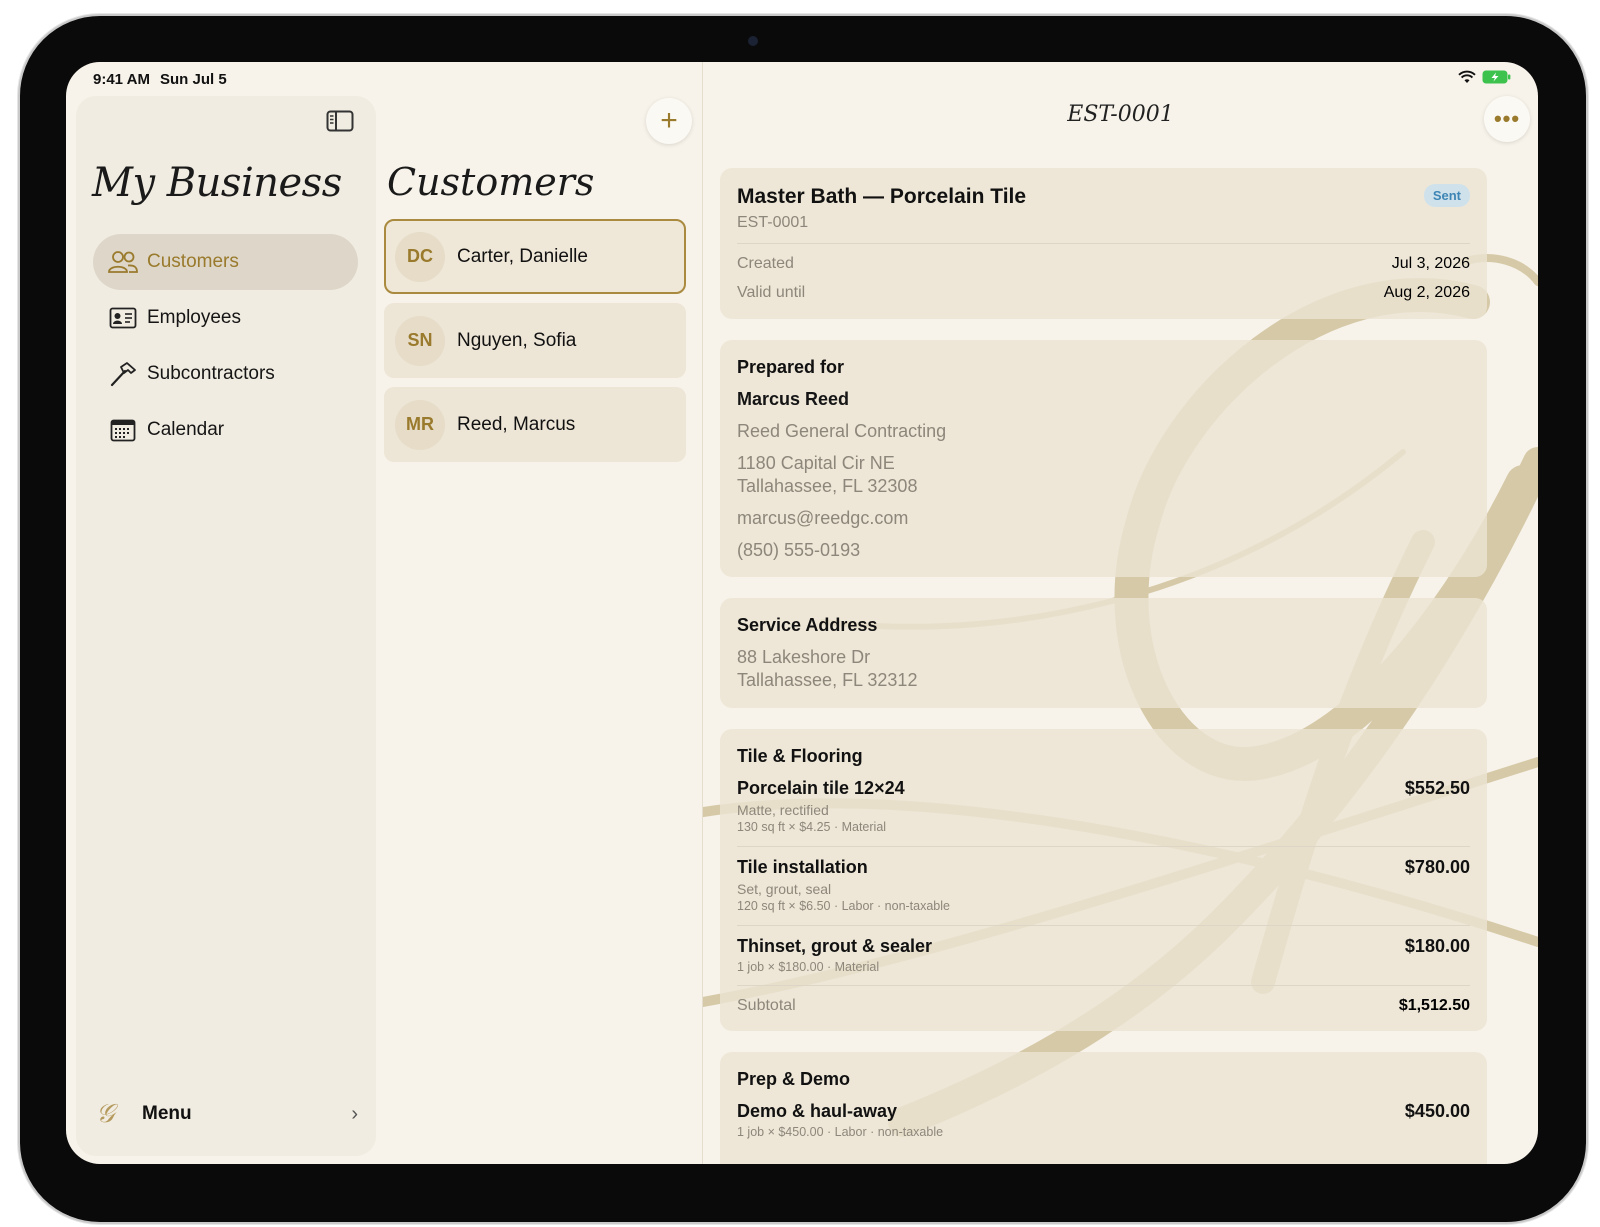  Describe the element at coordinates (420, 424) in the screenshot. I see `avatar: MR` at that location.